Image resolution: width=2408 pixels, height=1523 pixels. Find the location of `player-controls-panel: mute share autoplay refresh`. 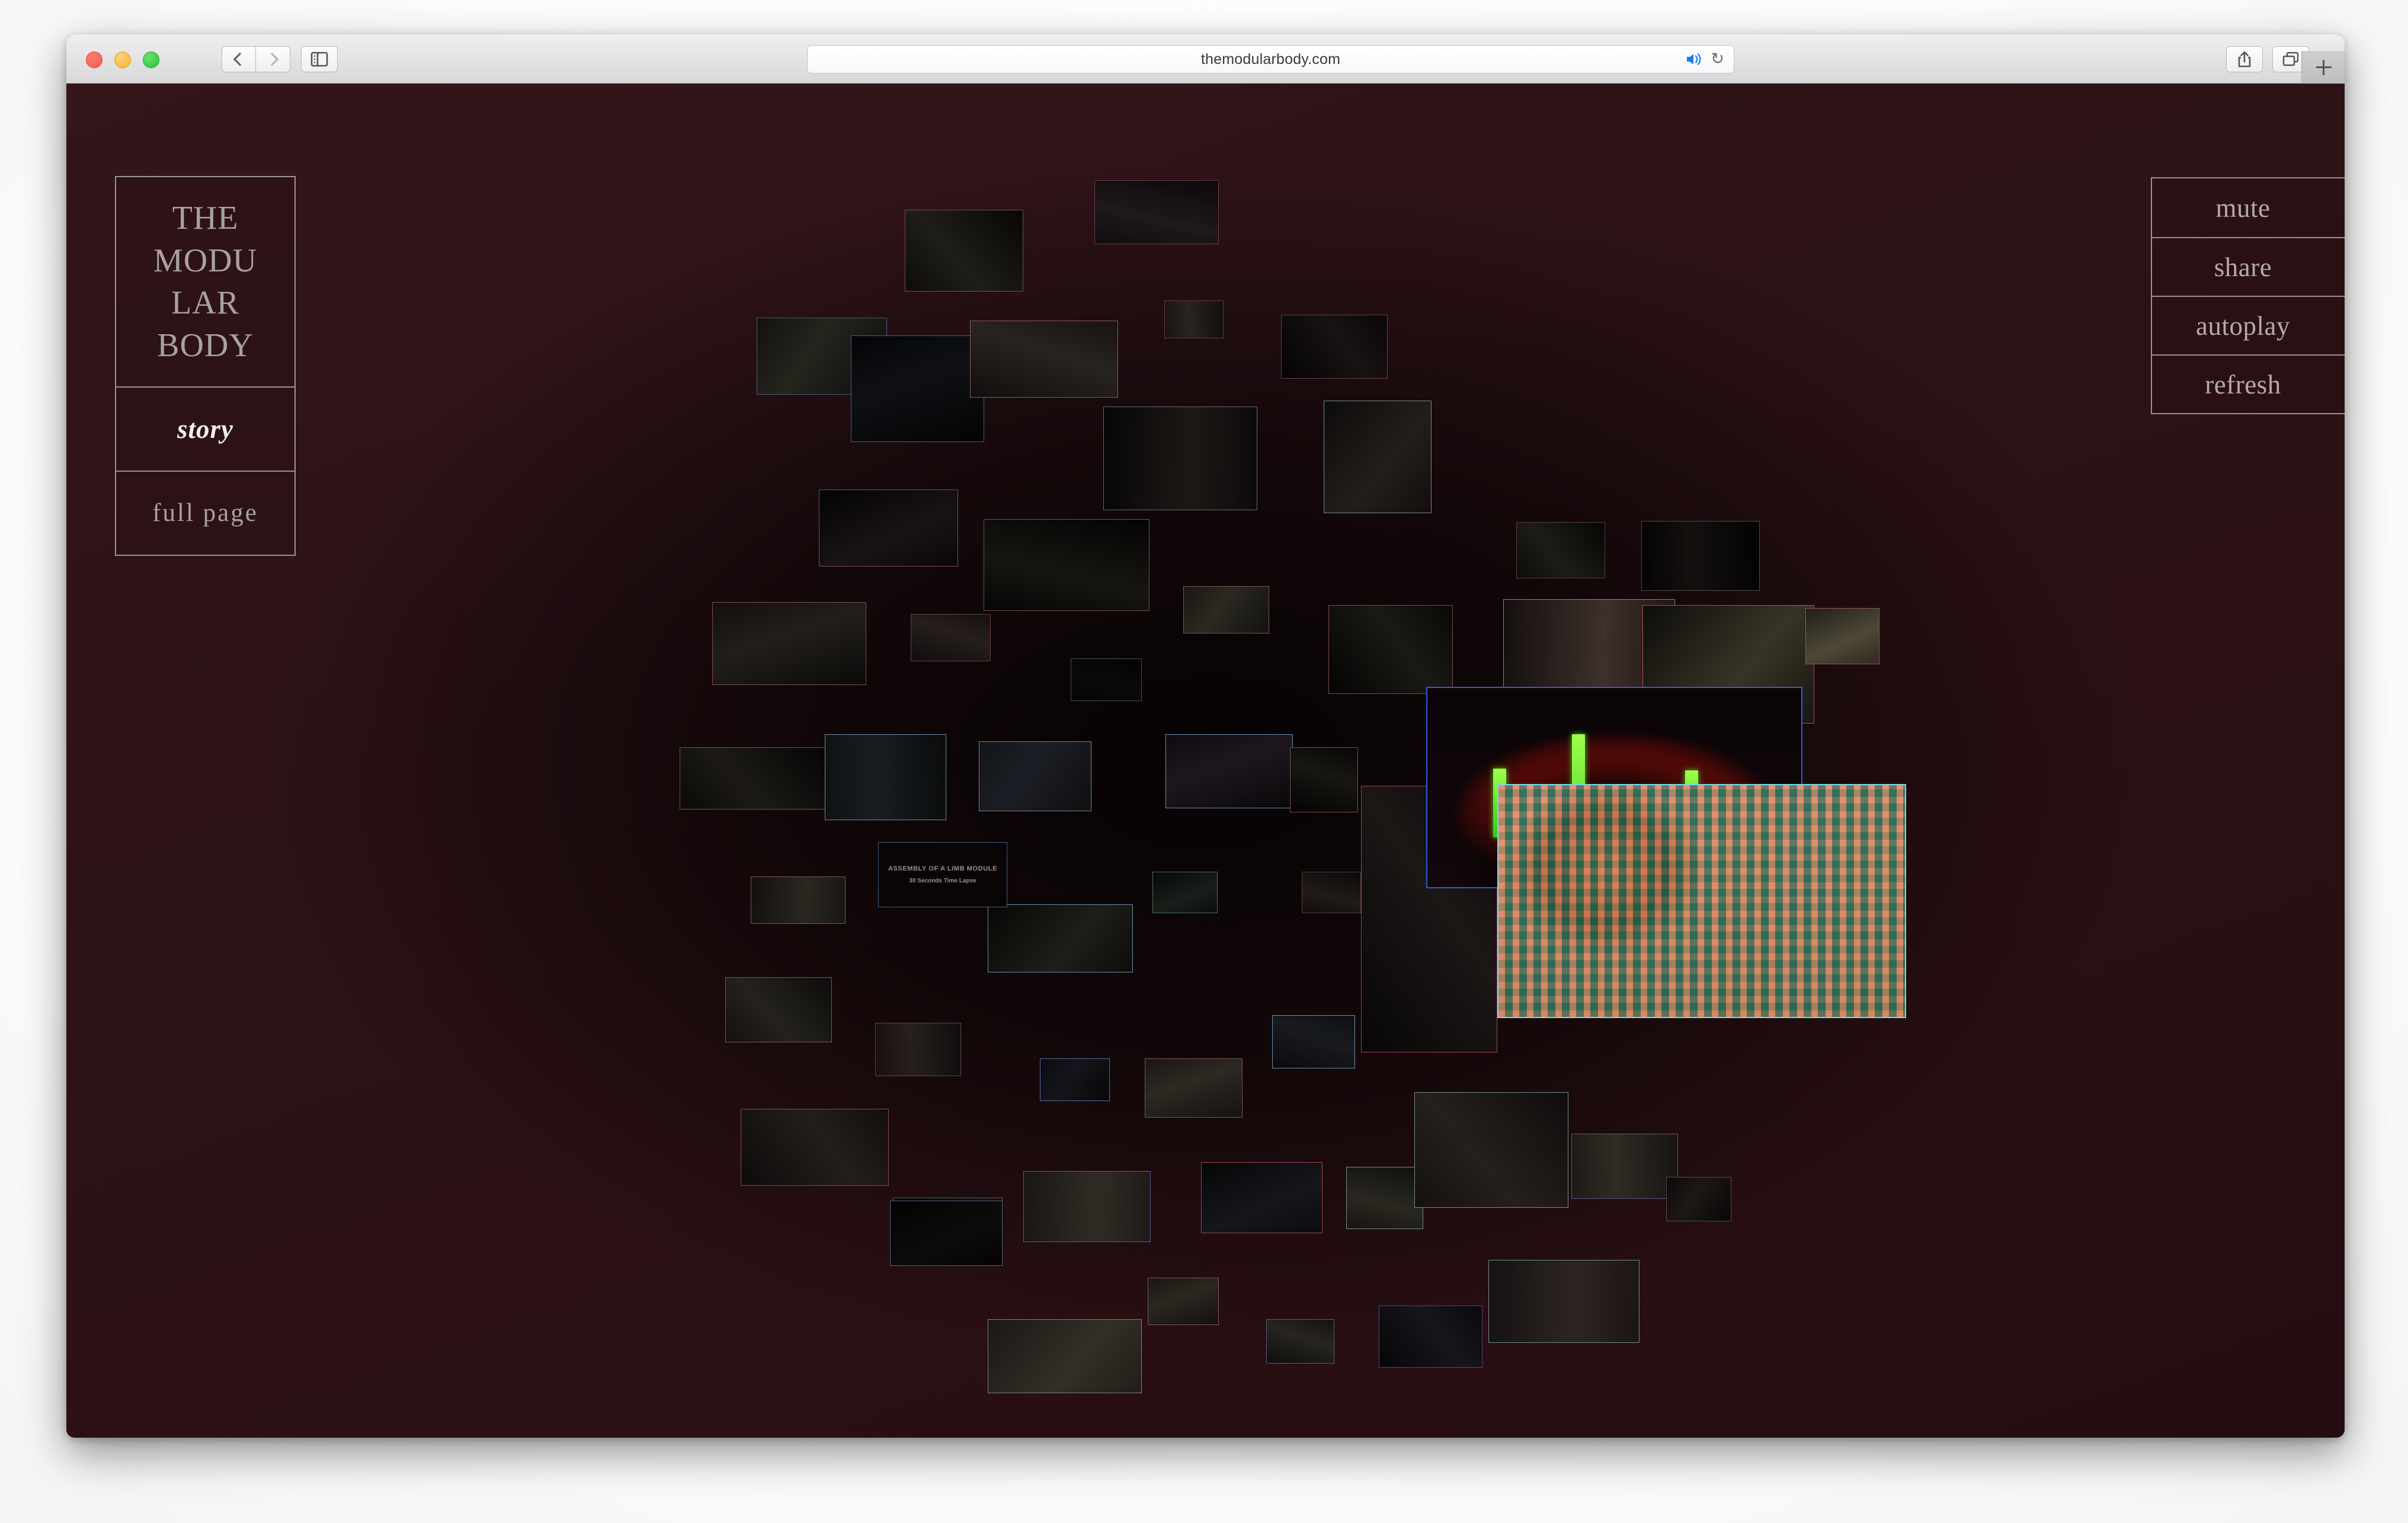

player-controls-panel: mute share autoplay refresh is located at coordinates (2248, 295).